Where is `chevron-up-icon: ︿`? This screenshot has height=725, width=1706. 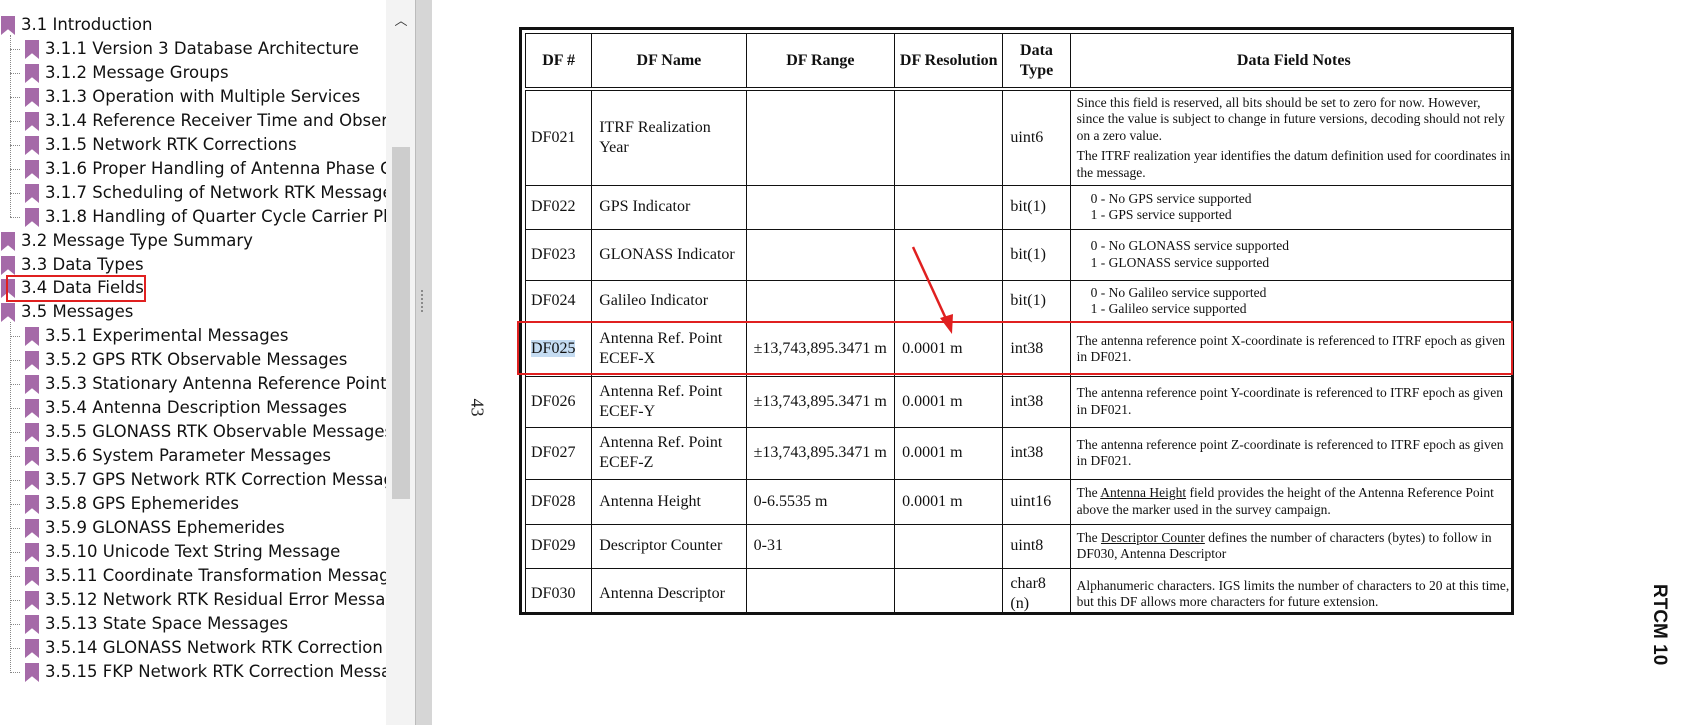 chevron-up-icon: ︿ is located at coordinates (401, 22).